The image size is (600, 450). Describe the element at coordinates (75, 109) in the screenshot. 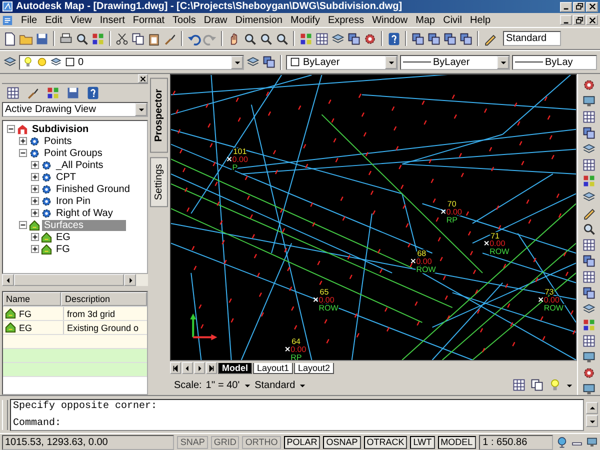

I see `view-dropdown: Active Drawing View` at that location.